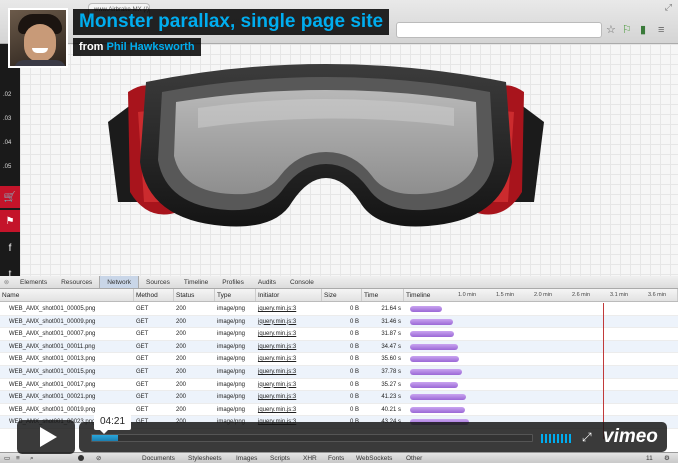  Describe the element at coordinates (289, 295) in the screenshot. I see `column-header-initiator: Initiator` at that location.